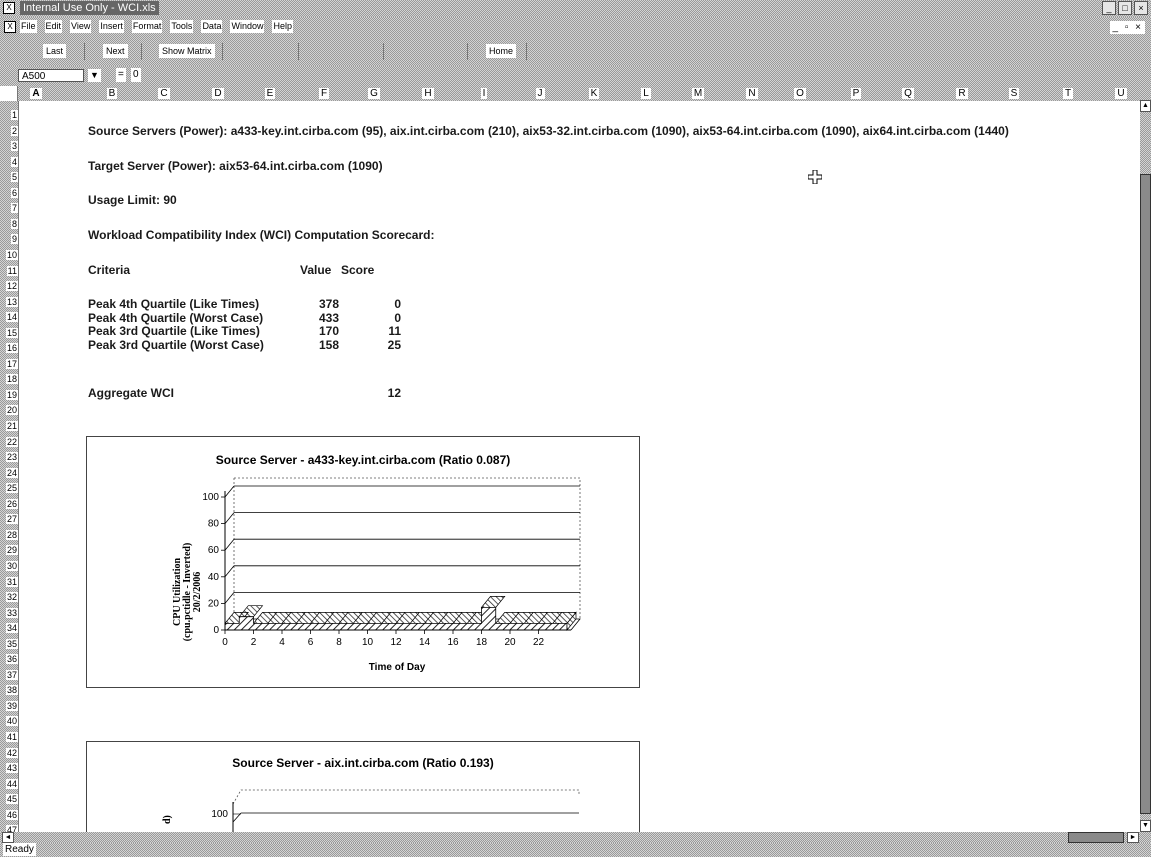 The width and height of the screenshot is (1151, 857). I want to click on column-header-u: U, so click(1121, 93).